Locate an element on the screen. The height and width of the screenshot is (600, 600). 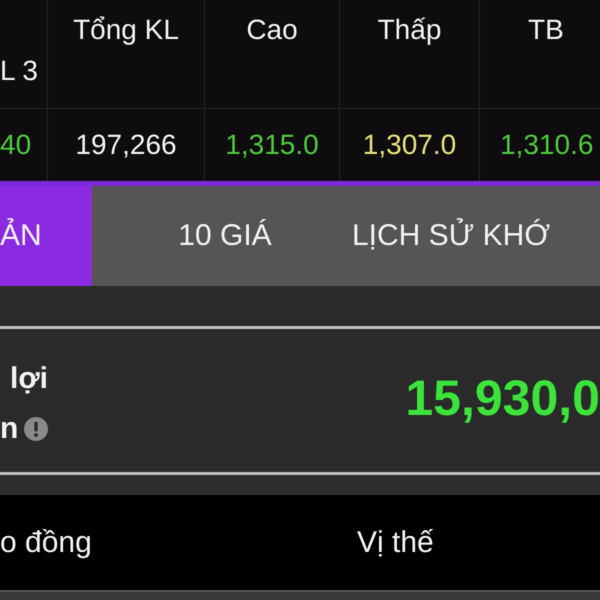
summary-label: n is located at coordinates (9, 429).